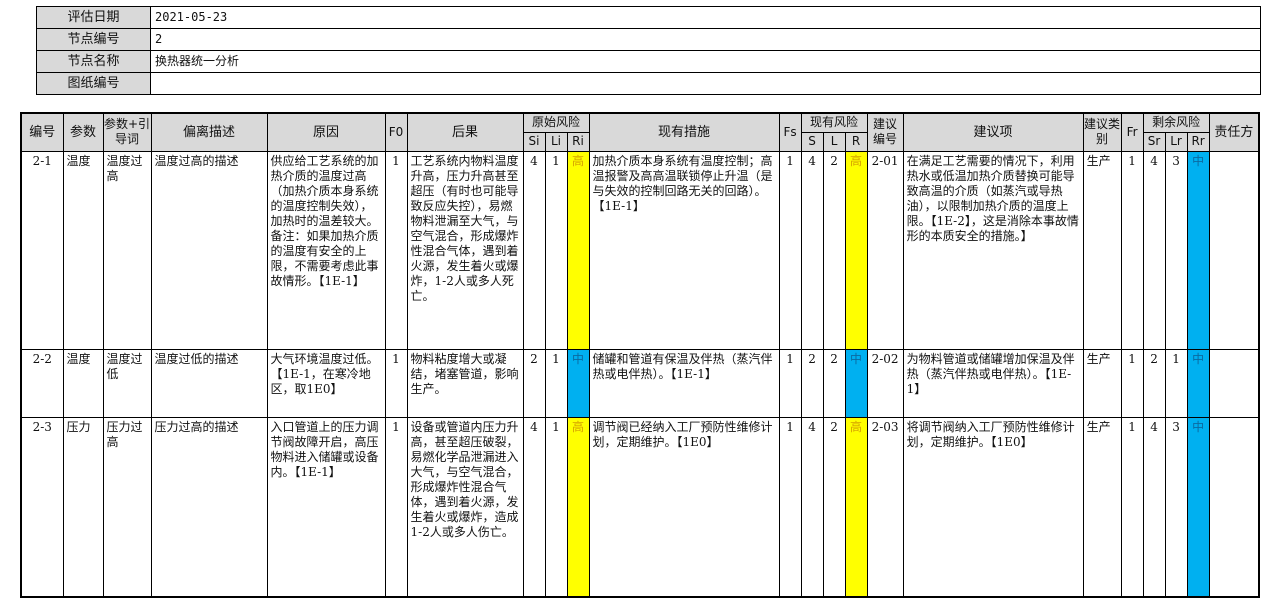 This screenshot has height=612, width=1284. What do you see at coordinates (326, 383) in the screenshot?
I see `row-cause: 大气环境温度过低。【1E-1，在寒冷地区，取1E0】` at bounding box center [326, 383].